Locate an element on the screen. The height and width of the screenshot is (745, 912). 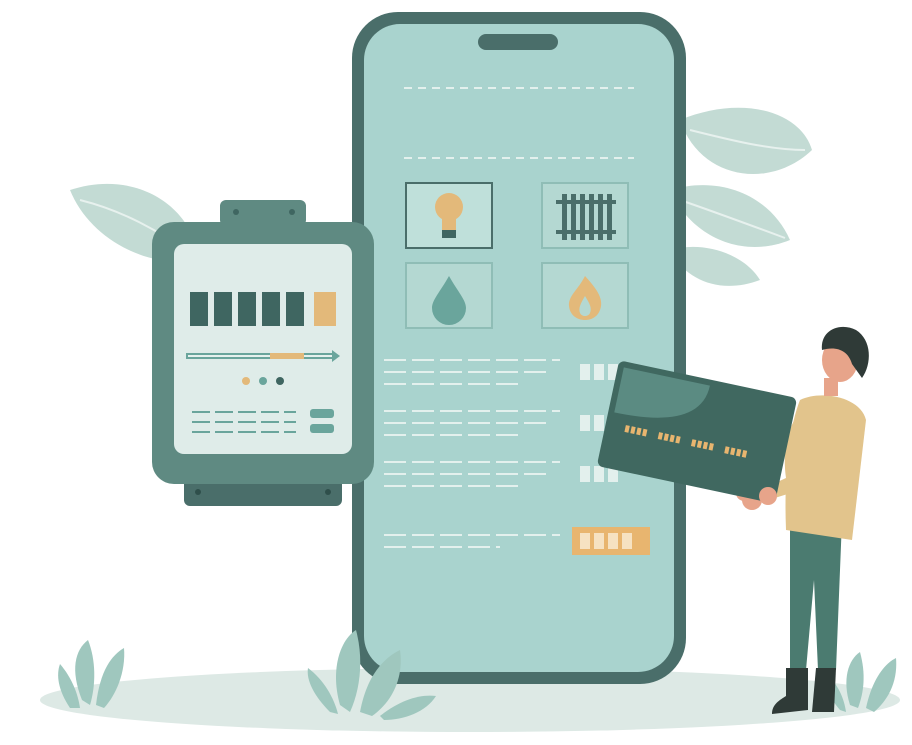
radiator-tile is located at coordinates (585, 215).